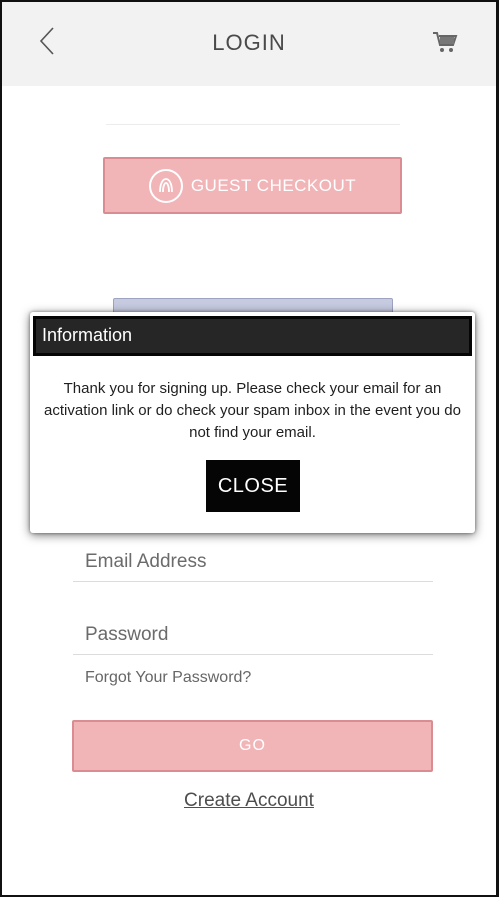 The image size is (499, 897). I want to click on lululemon-logo-icon, so click(165, 185).